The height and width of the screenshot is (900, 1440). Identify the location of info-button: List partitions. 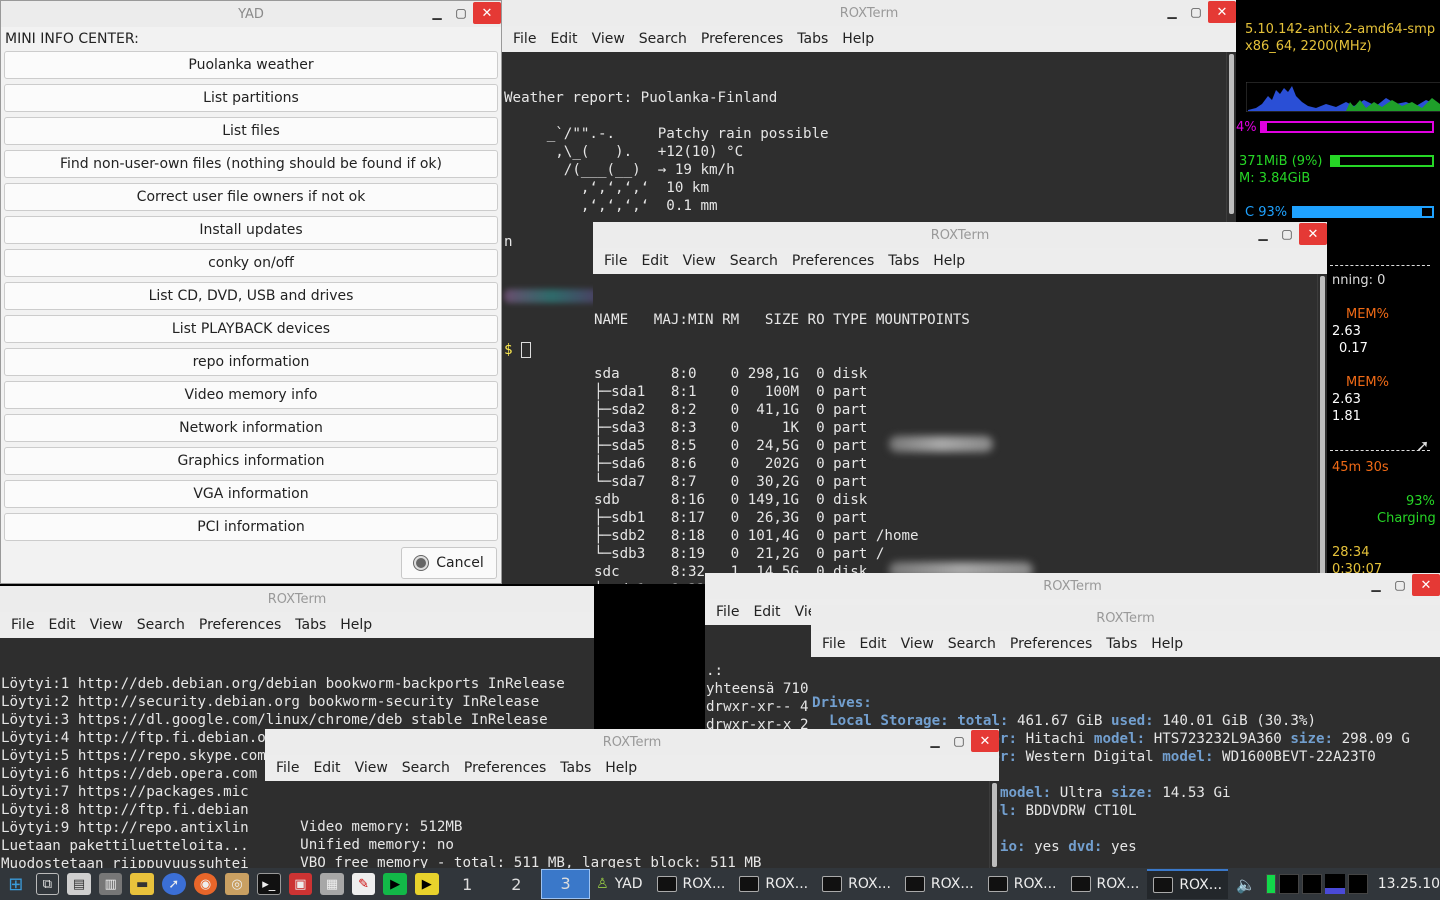
(251, 98).